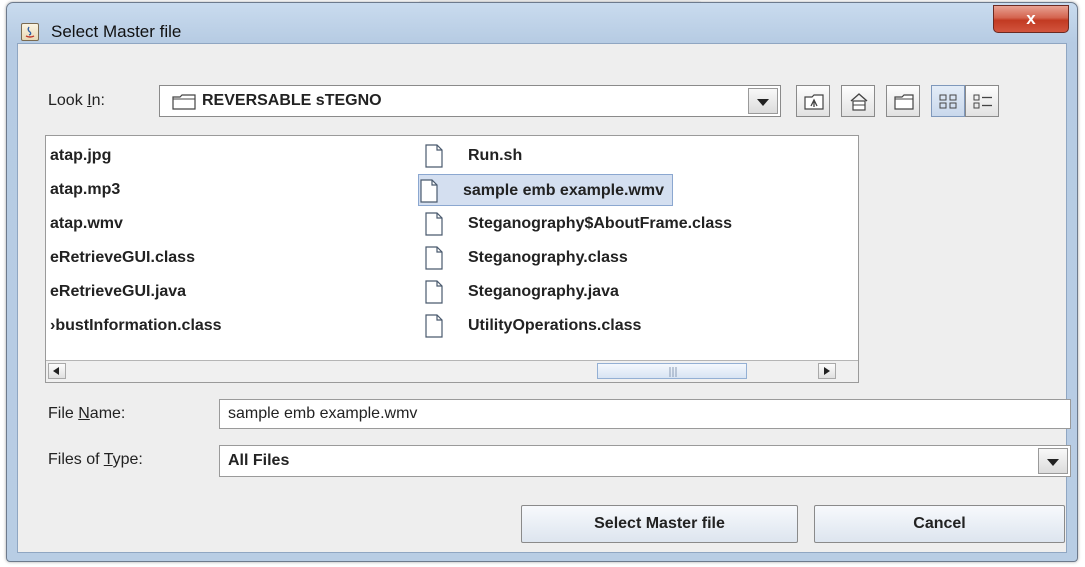  I want to click on file-list-item: Steganography$AboutFrame.class, so click(578, 224).